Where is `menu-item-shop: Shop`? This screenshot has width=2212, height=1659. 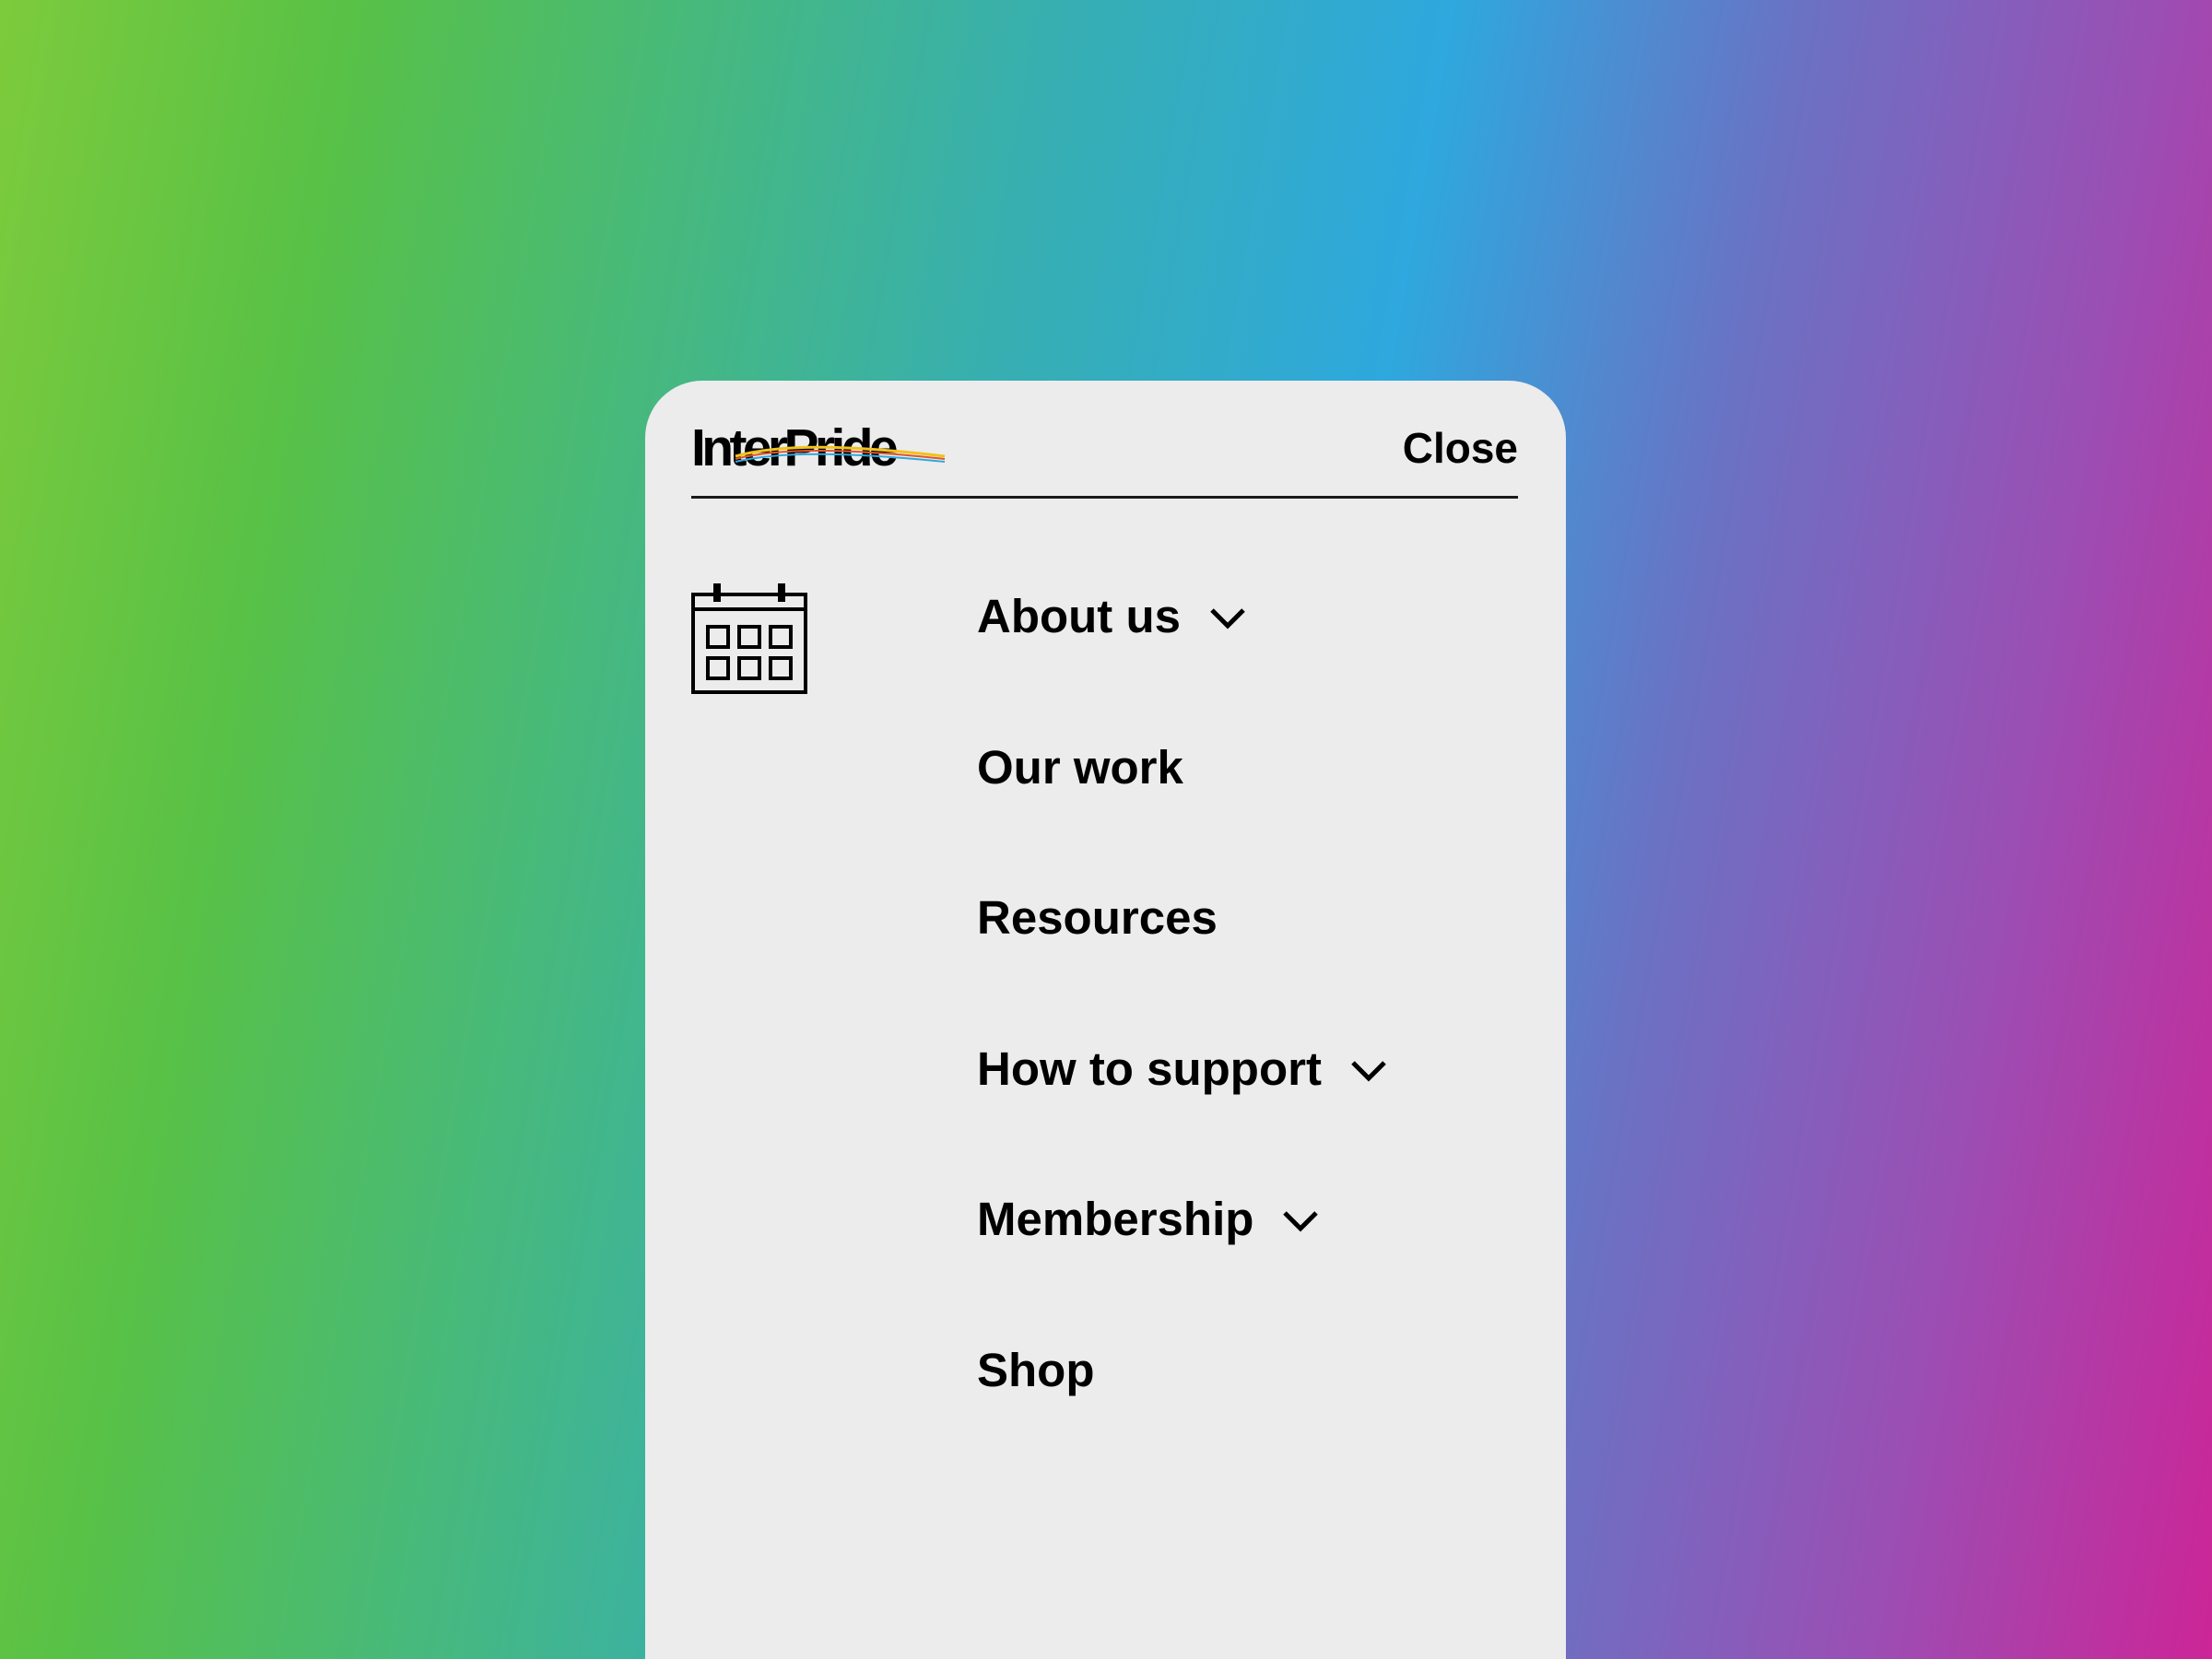 menu-item-shop: Shop is located at coordinates (1182, 1417).